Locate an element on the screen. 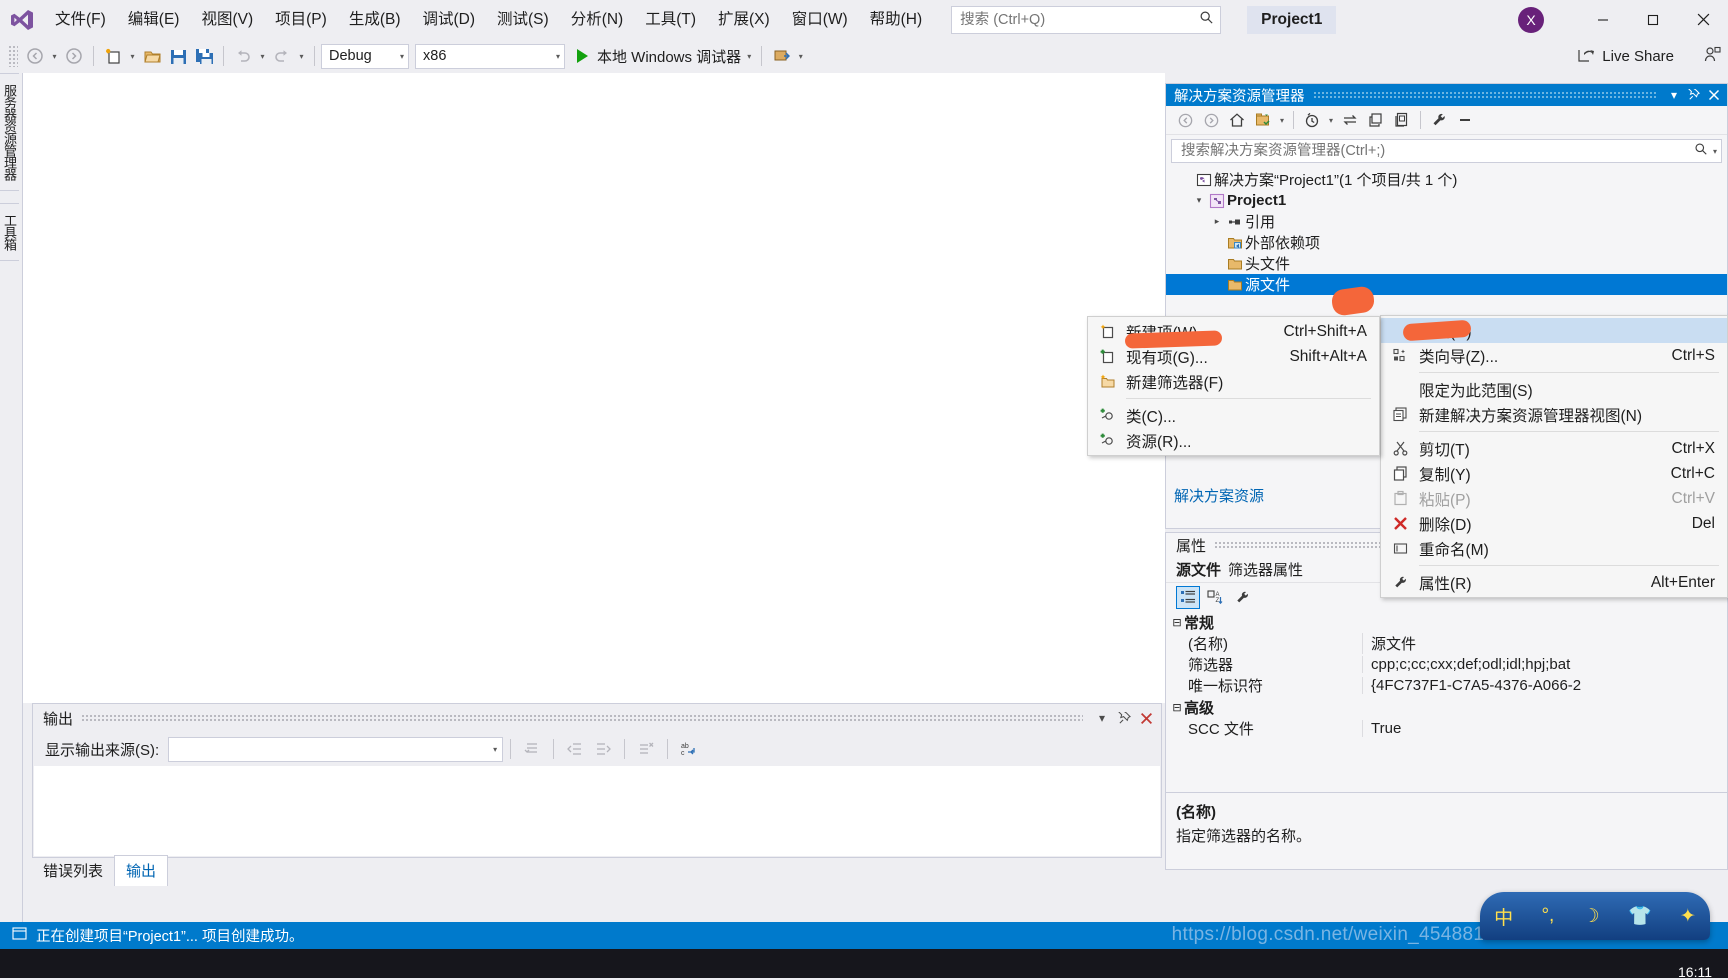 This screenshot has height=980, width=1728. home-icon is located at coordinates (1237, 120).